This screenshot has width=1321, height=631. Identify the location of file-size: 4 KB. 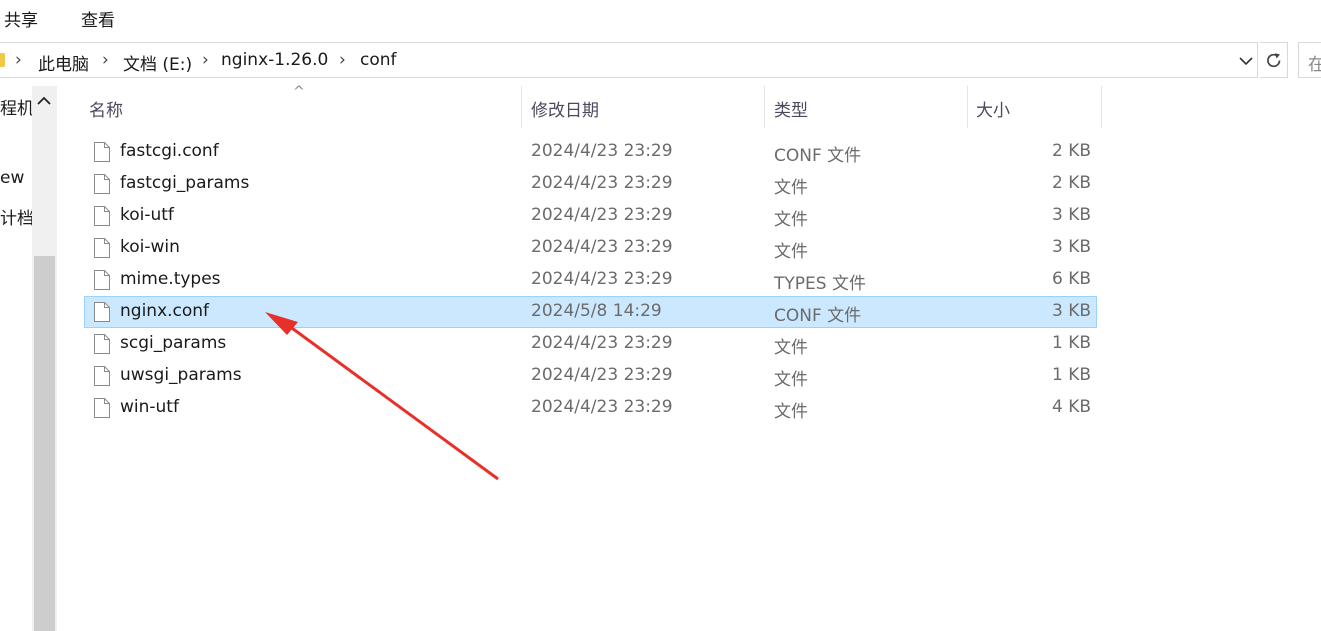
(1071, 407).